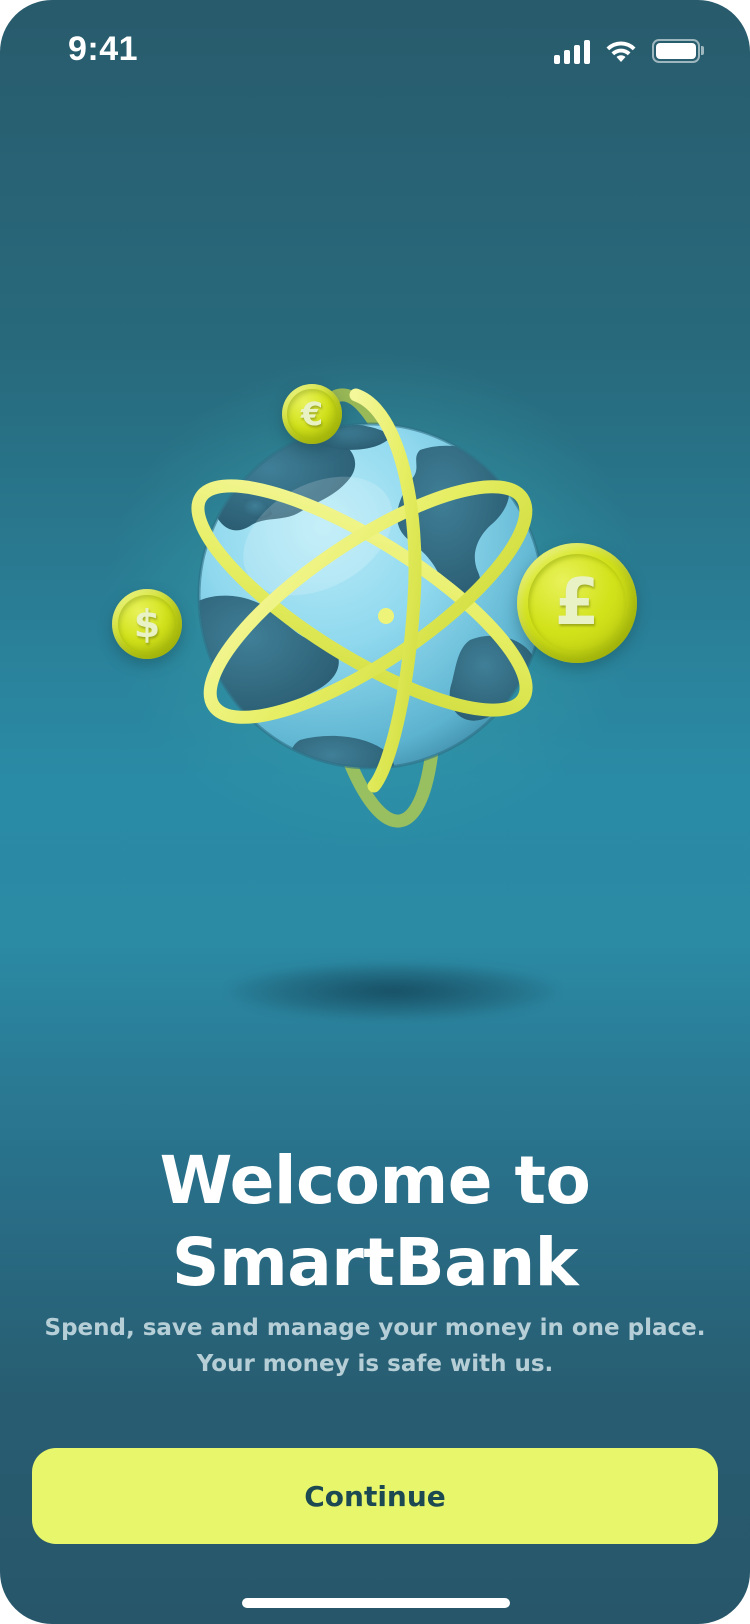  Describe the element at coordinates (393, 991) in the screenshot. I see `globe-shadow` at that location.